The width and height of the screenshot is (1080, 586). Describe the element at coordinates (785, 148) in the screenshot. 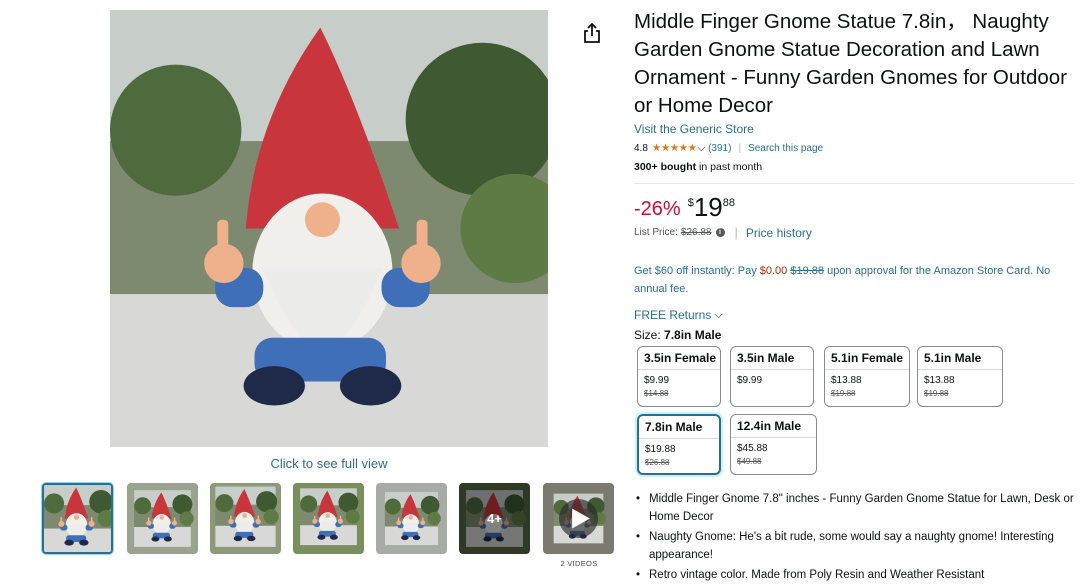

I see `search-this-page-link: Search this page` at that location.